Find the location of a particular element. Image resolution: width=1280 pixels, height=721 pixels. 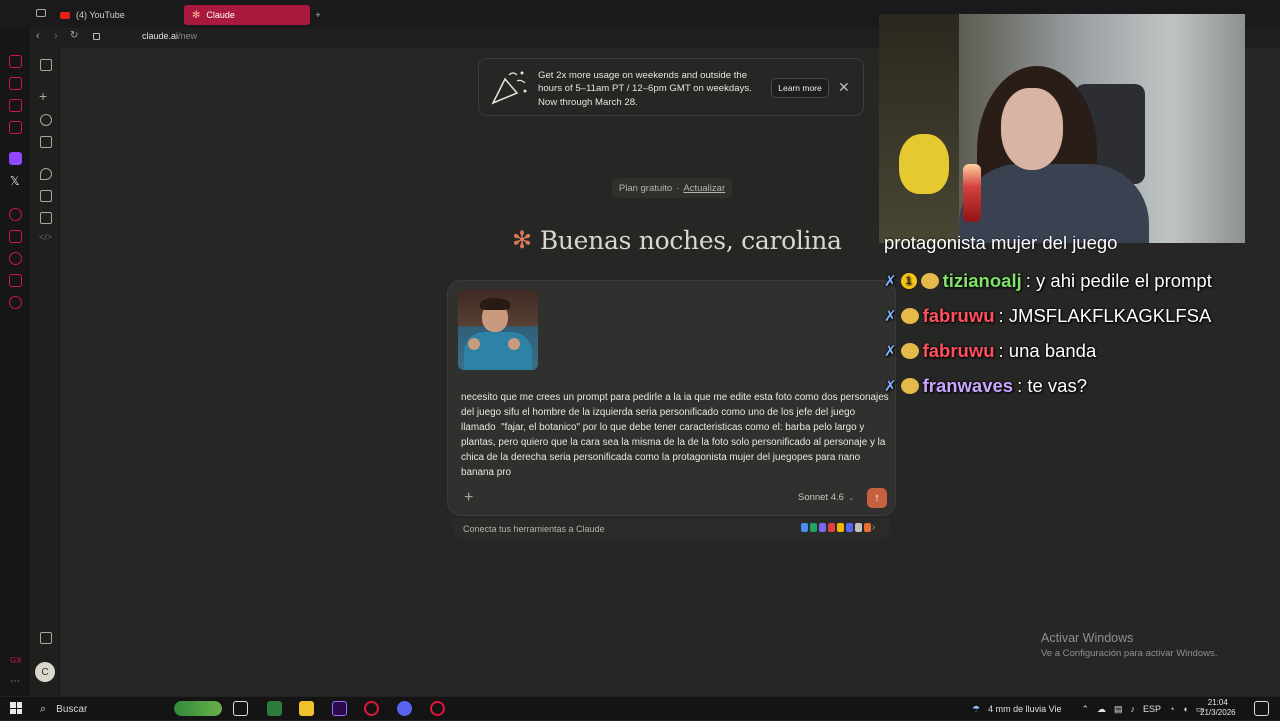

taskbar-clock: 21:04 21/3/2026 is located at coordinates (1218, 708).